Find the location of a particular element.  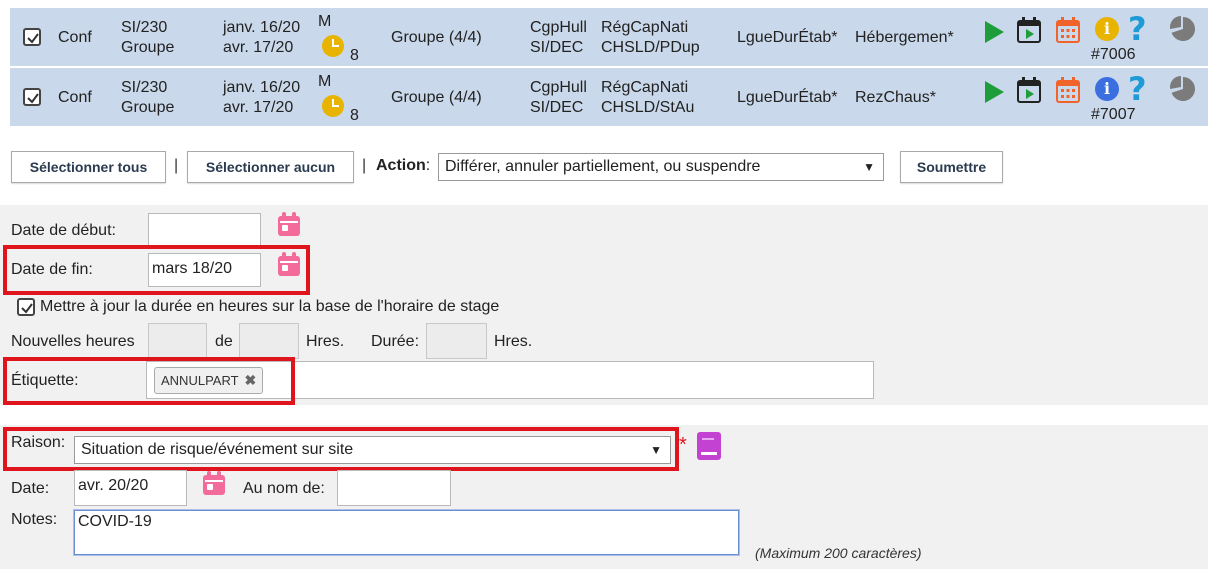

start-date-label: Date de début: is located at coordinates (63, 230).